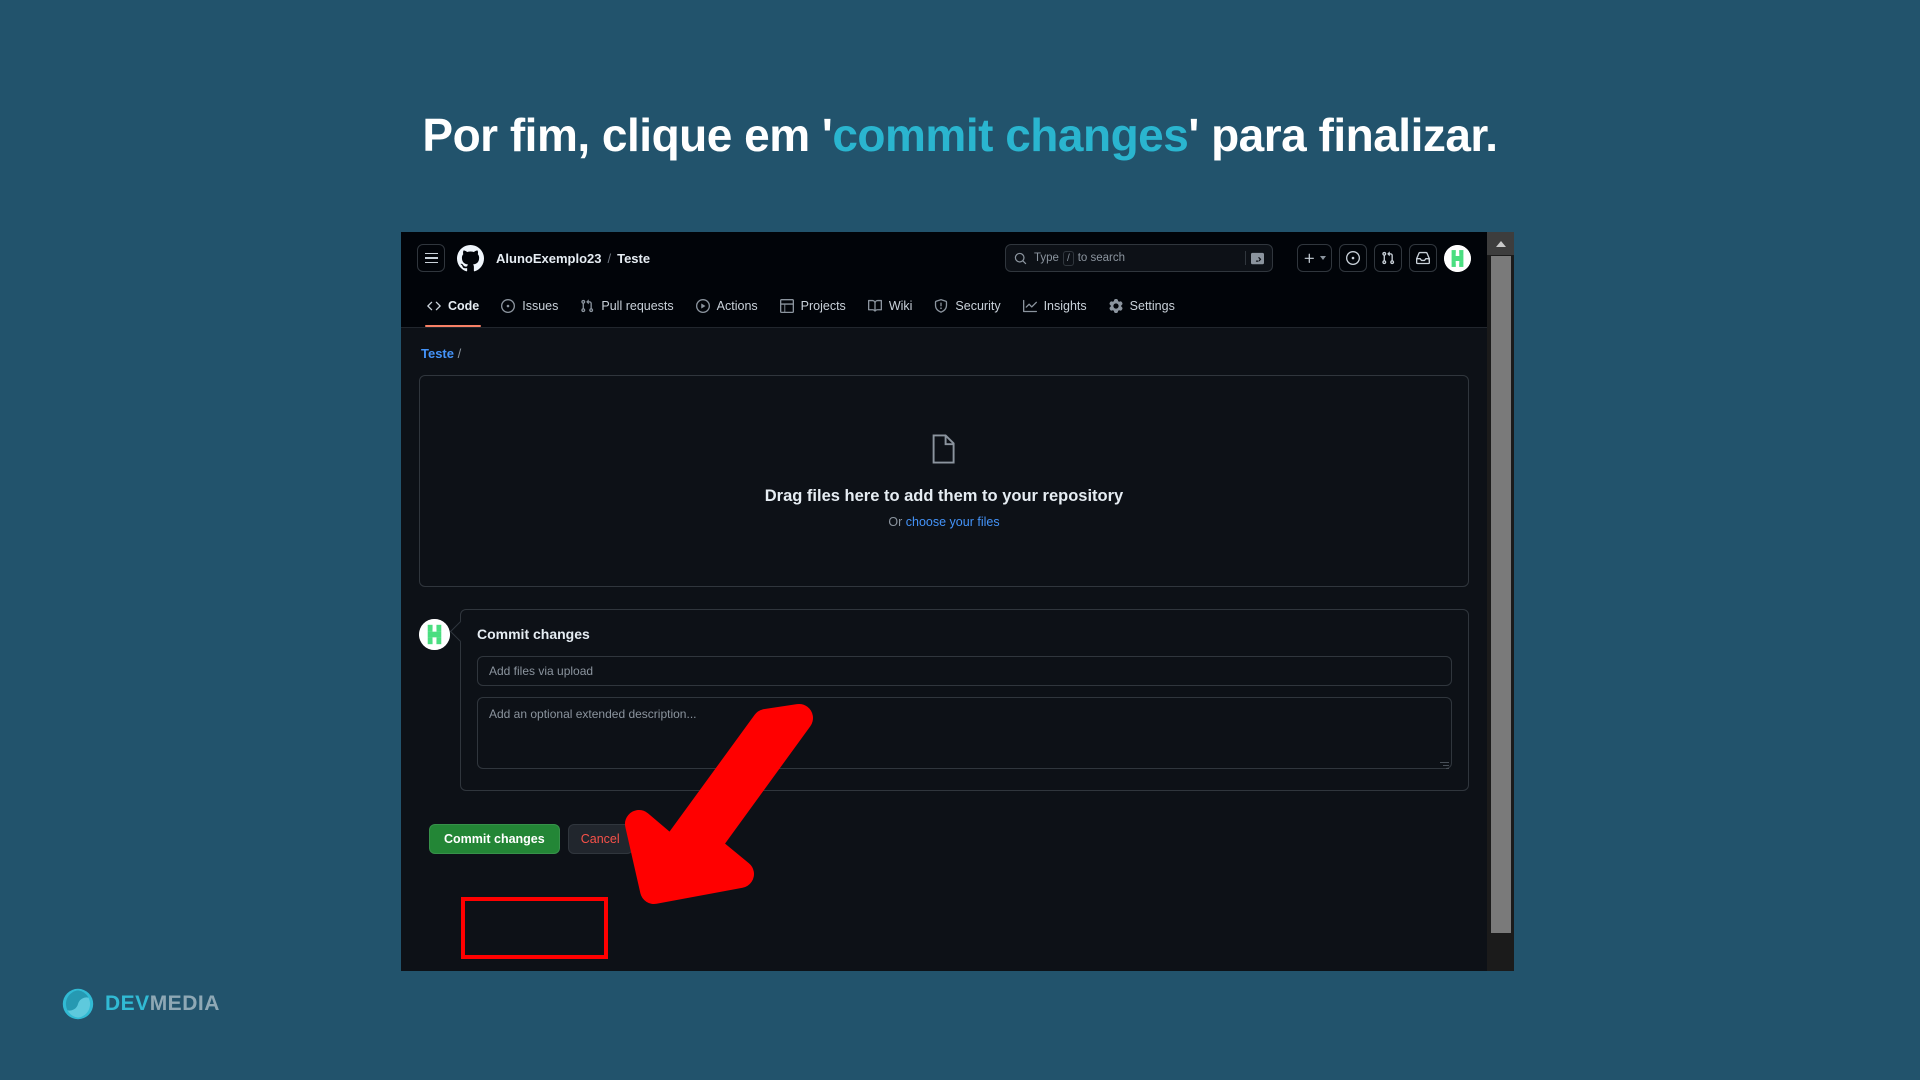 The height and width of the screenshot is (1080, 1920). I want to click on commit-message-input, so click(964, 671).